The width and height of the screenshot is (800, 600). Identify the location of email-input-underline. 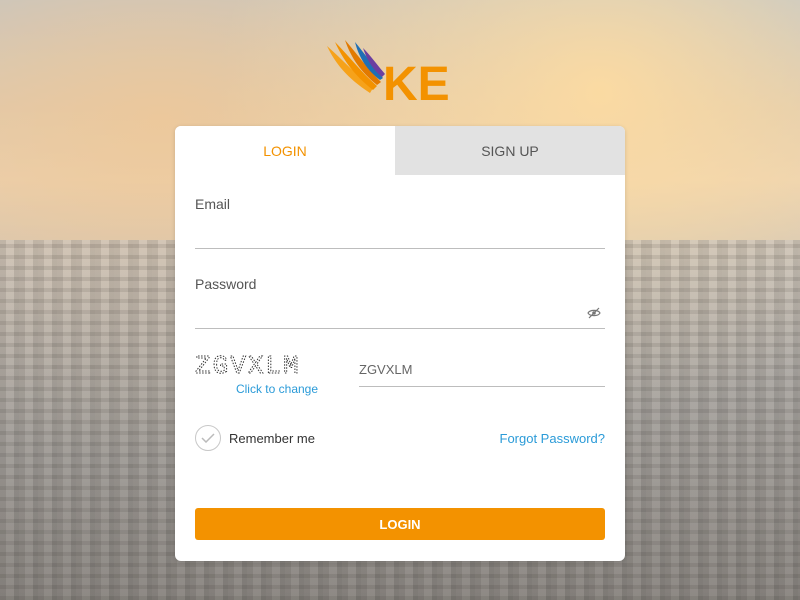
(400, 248).